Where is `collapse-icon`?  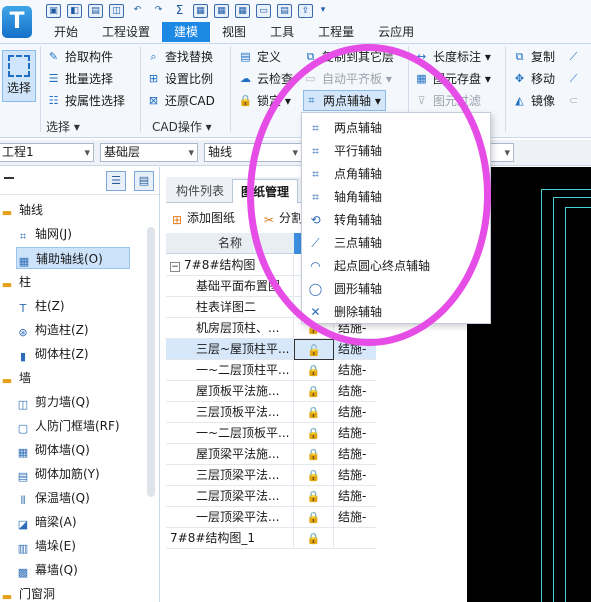 collapse-icon is located at coordinates (9, 178).